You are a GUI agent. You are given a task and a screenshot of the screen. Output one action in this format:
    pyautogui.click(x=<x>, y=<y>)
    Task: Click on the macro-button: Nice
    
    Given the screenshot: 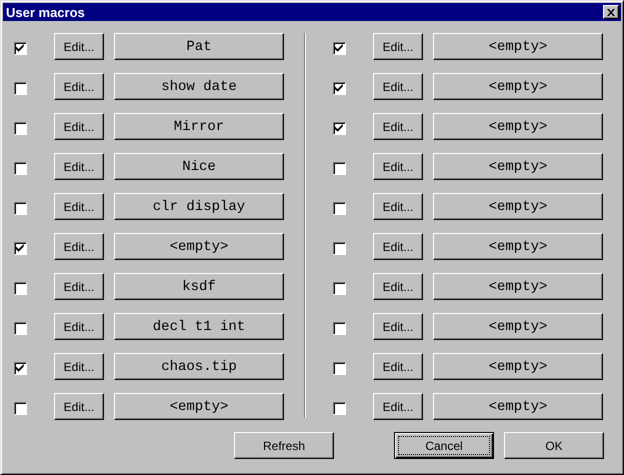 What is the action you would take?
    pyautogui.click(x=199, y=166)
    